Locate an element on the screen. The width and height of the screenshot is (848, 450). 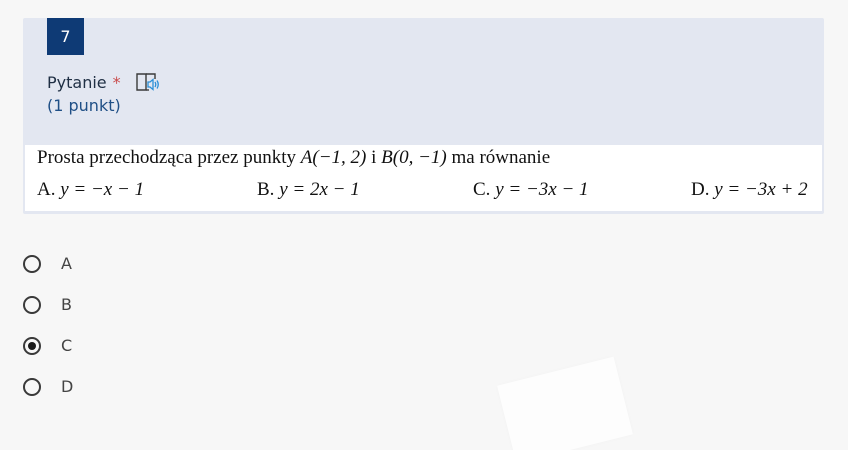
question-header: Pytanie * is located at coordinates (104, 82).